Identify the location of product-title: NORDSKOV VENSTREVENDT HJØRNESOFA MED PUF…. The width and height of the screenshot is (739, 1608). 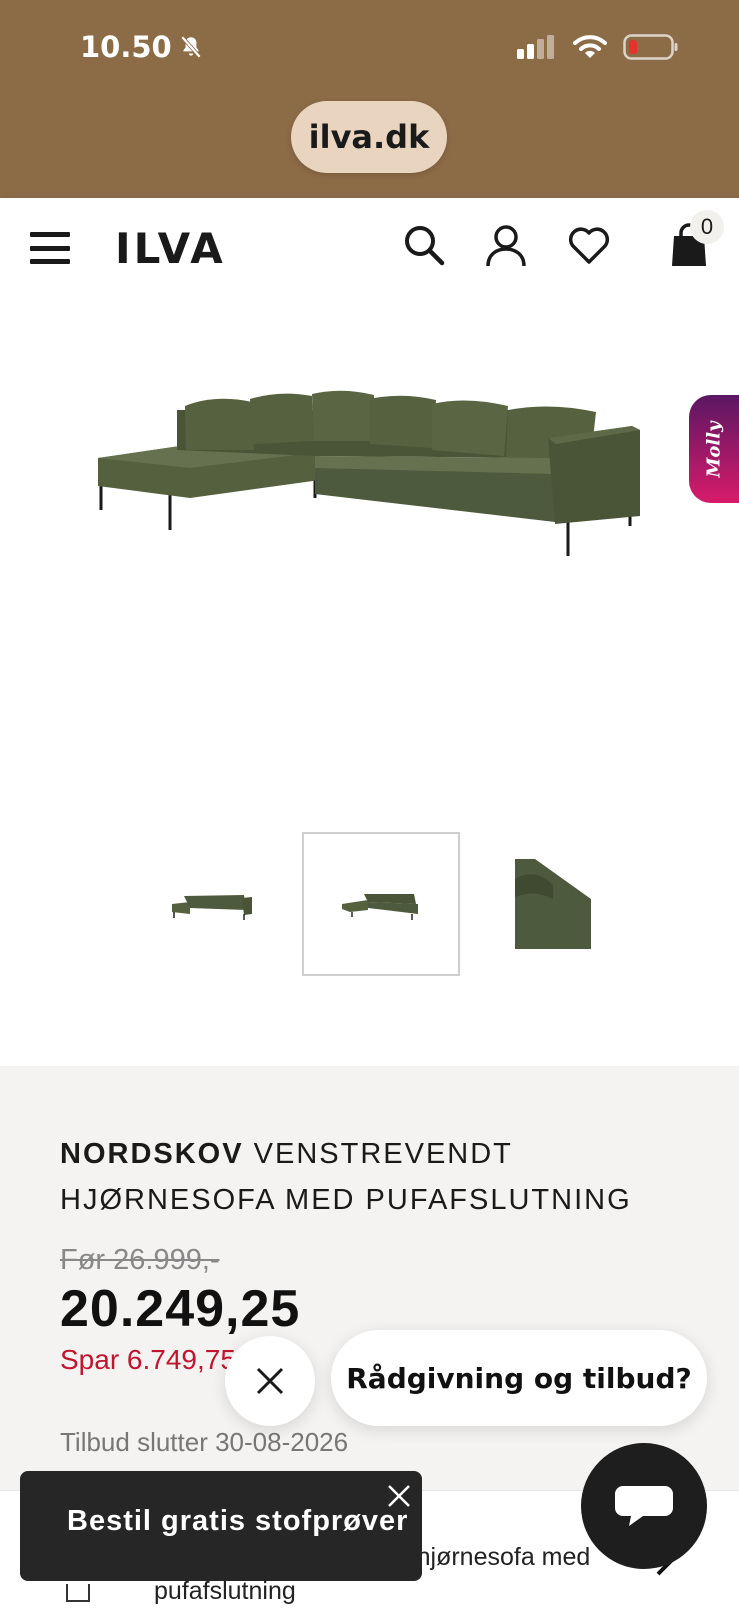
(370, 1177).